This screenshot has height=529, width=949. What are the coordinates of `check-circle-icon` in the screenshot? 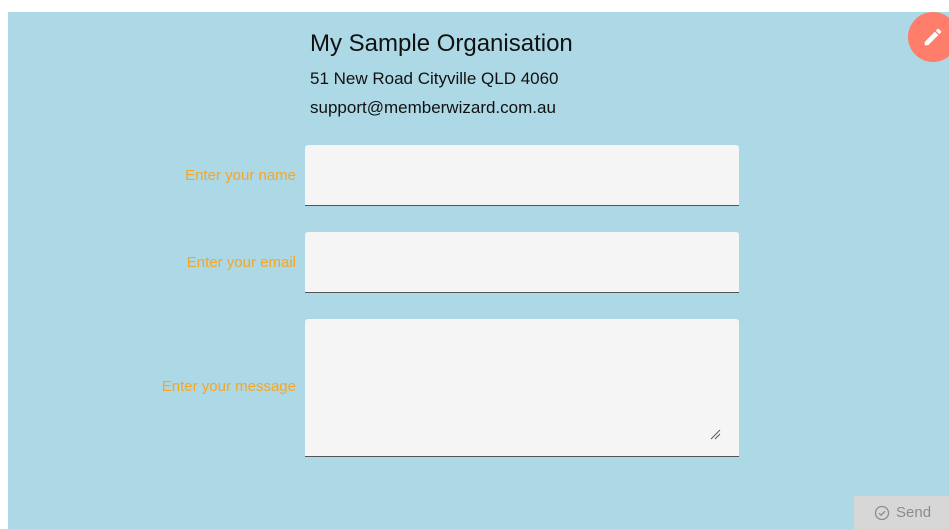 It's located at (882, 512).